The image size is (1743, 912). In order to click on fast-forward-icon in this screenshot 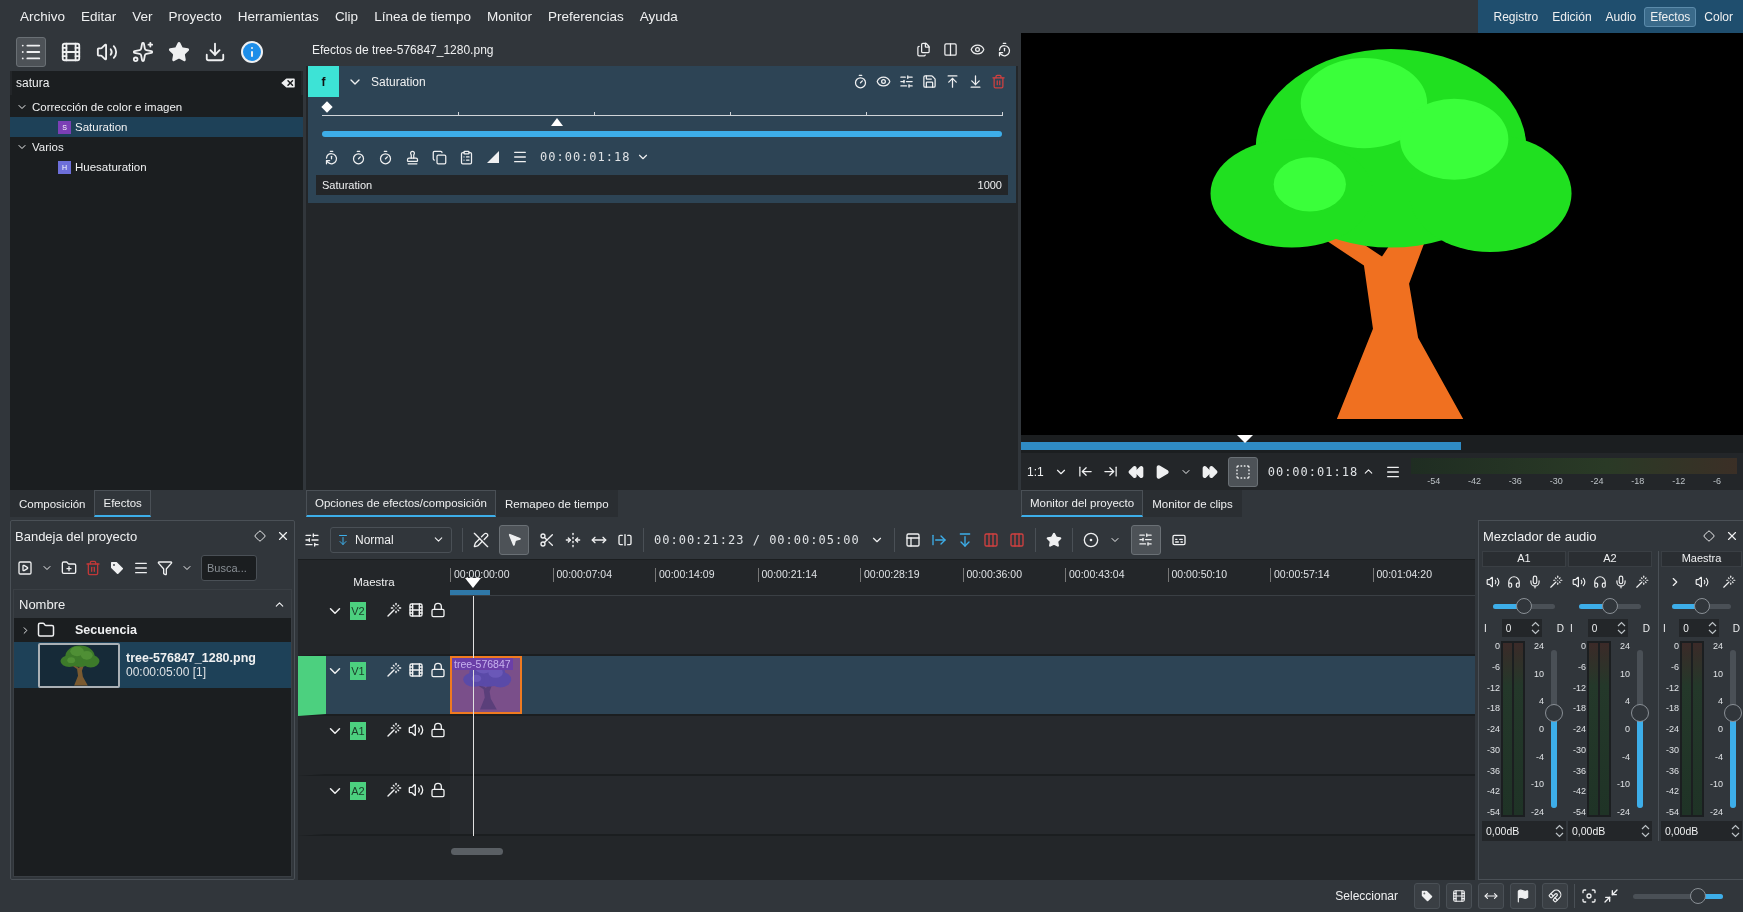, I will do `click(1209, 471)`.